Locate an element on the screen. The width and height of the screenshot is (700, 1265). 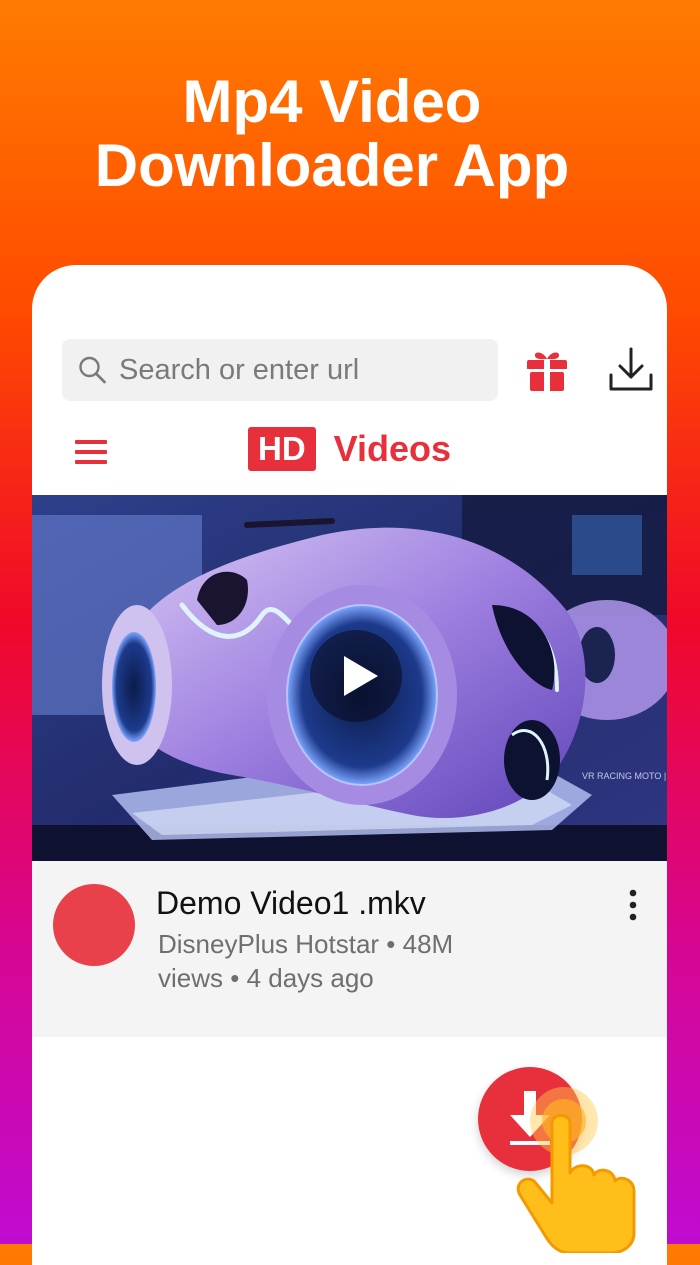
search-input is located at coordinates (307, 370).